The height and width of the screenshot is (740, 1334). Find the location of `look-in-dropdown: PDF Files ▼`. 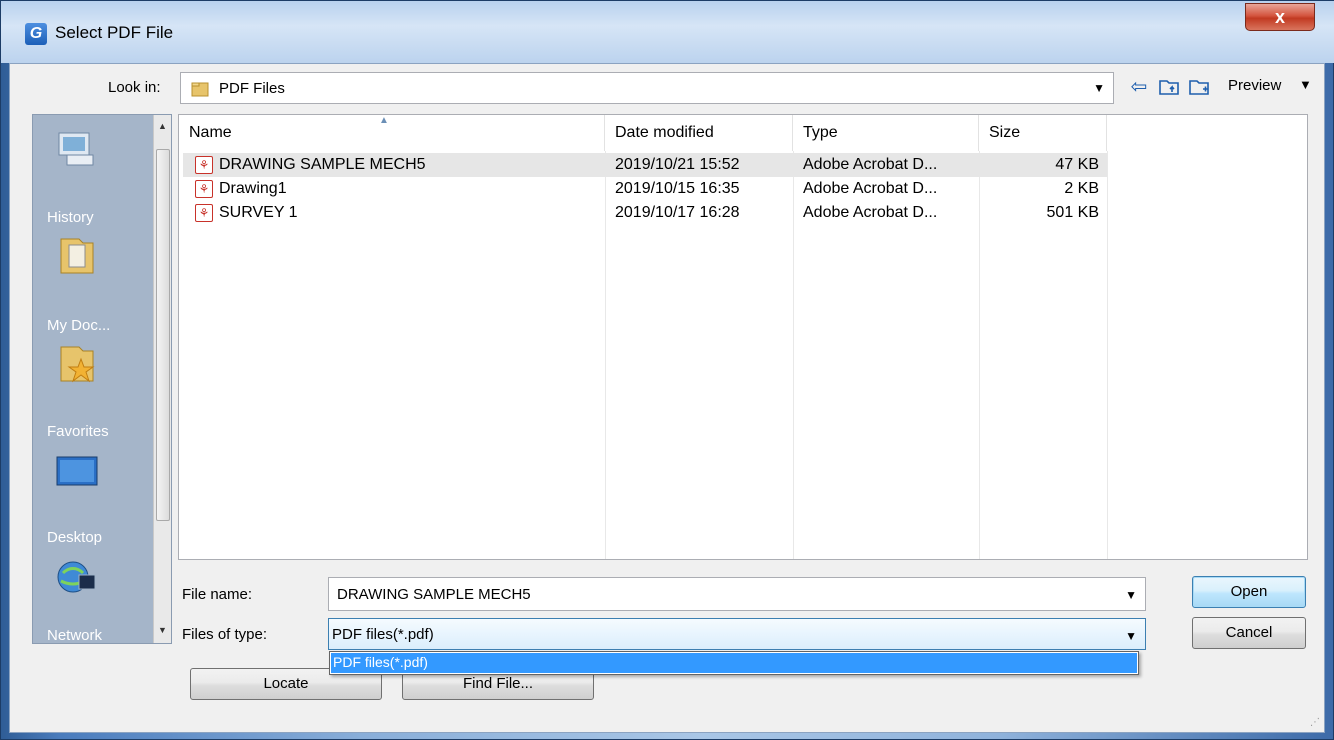

look-in-dropdown: PDF Files ▼ is located at coordinates (647, 88).